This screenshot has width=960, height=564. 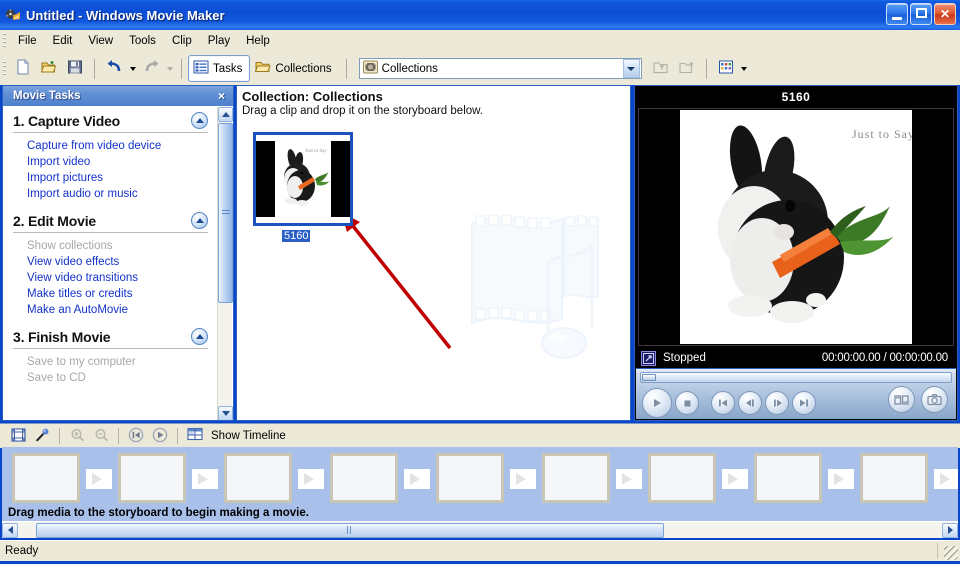 I want to click on scrollbar-grip, so click(x=225, y=213).